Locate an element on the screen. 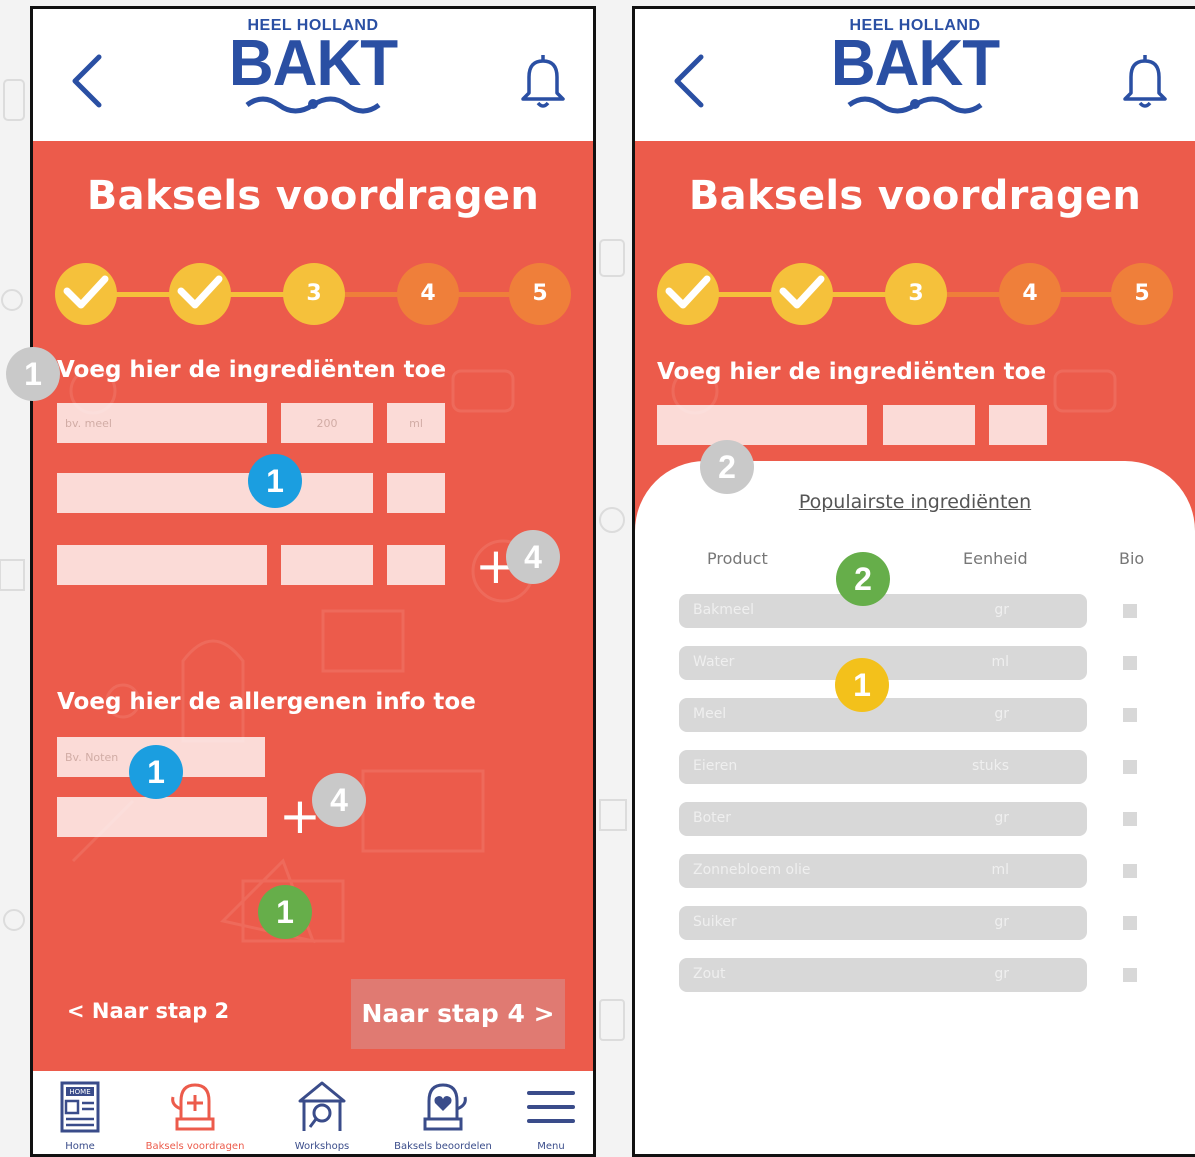  tab-baksels-beoordelen: Baksels beoordelen is located at coordinates (443, 1115).